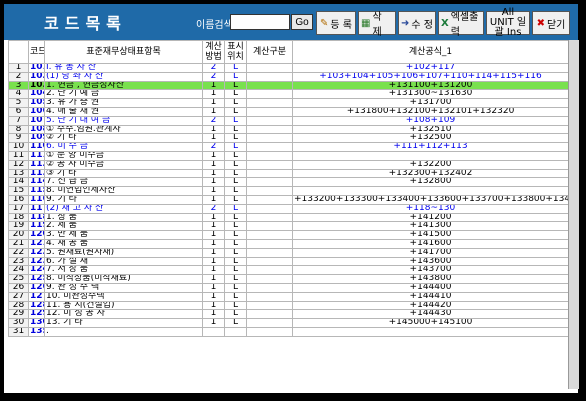 The image size is (586, 401). Describe the element at coordinates (288, 120) in the screenshot. I see `table-row: 71075. 단 기 대 여 금2L +108+109` at that location.